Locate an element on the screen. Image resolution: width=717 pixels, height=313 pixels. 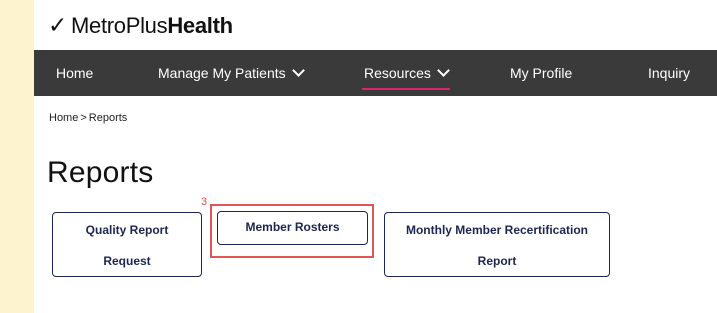
page-title: Reports is located at coordinates (100, 172).